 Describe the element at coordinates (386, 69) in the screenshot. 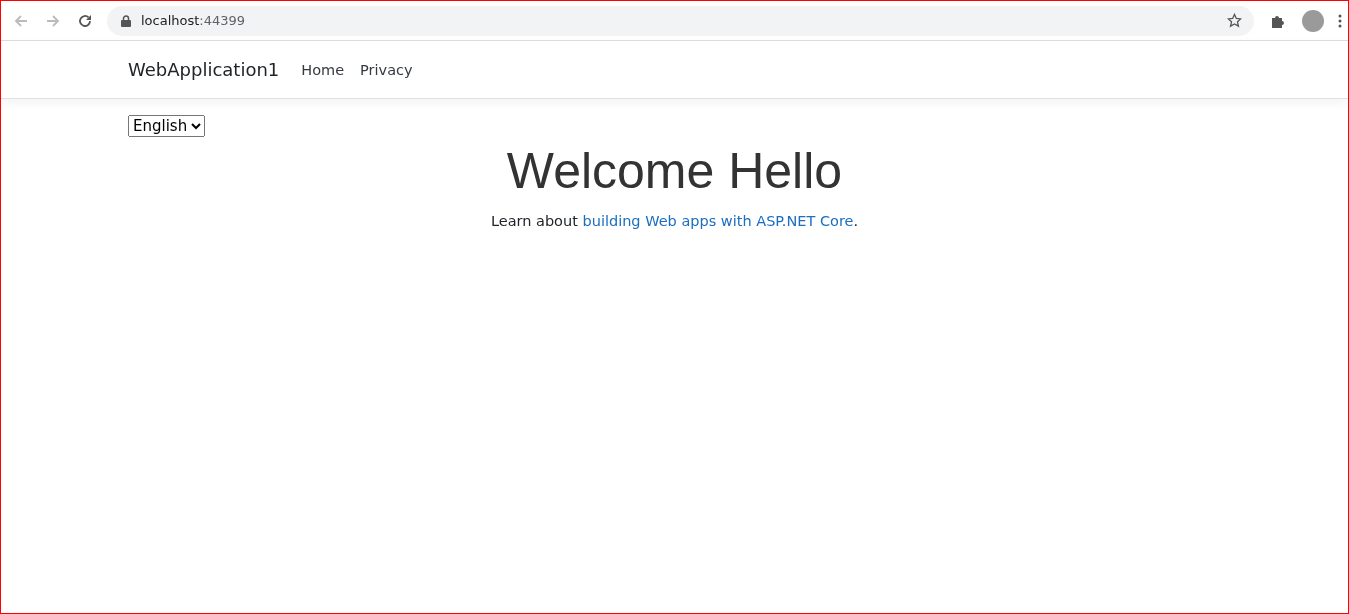

I see `nav-link: Privacy` at that location.